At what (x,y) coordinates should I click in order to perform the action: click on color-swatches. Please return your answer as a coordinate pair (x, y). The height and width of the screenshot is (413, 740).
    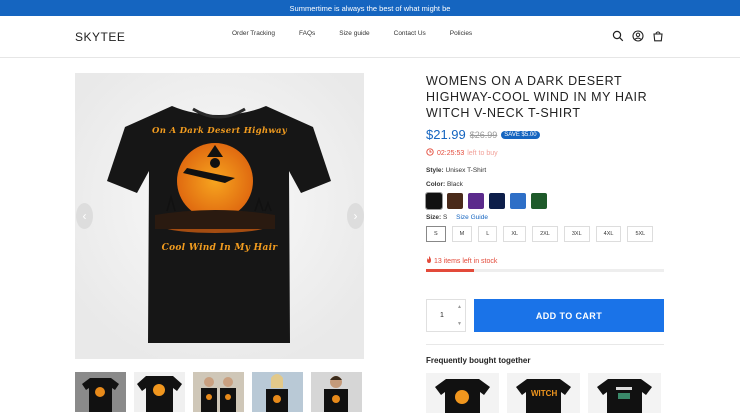
    Looking at the image, I should click on (545, 201).